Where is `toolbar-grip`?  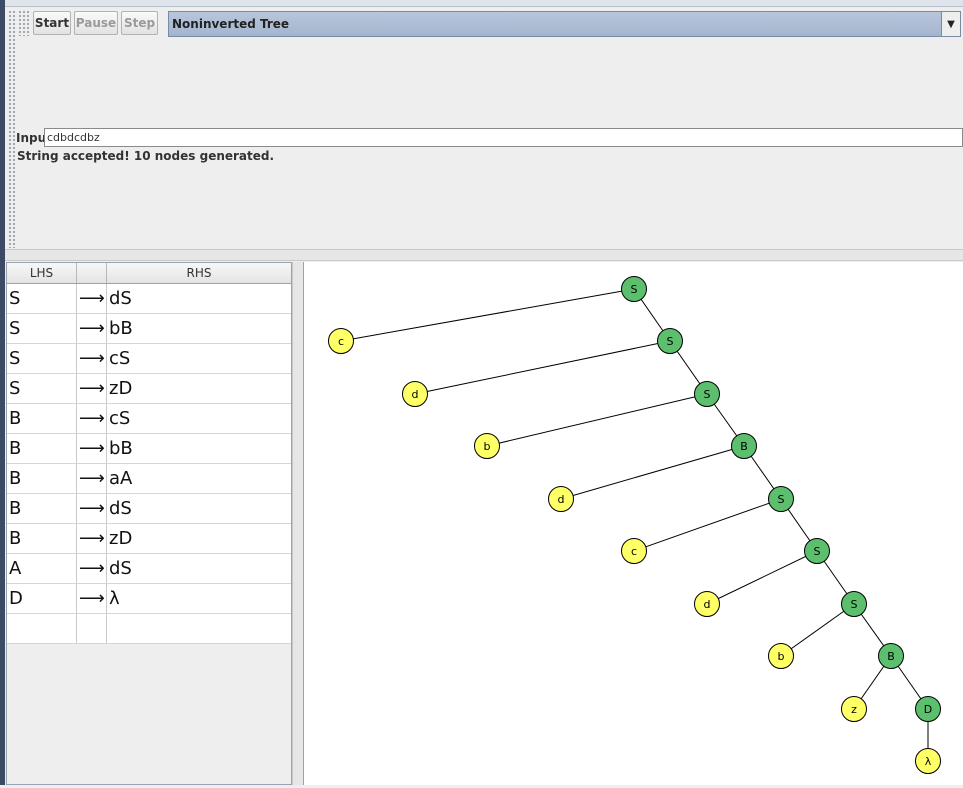
toolbar-grip is located at coordinates (11, 129).